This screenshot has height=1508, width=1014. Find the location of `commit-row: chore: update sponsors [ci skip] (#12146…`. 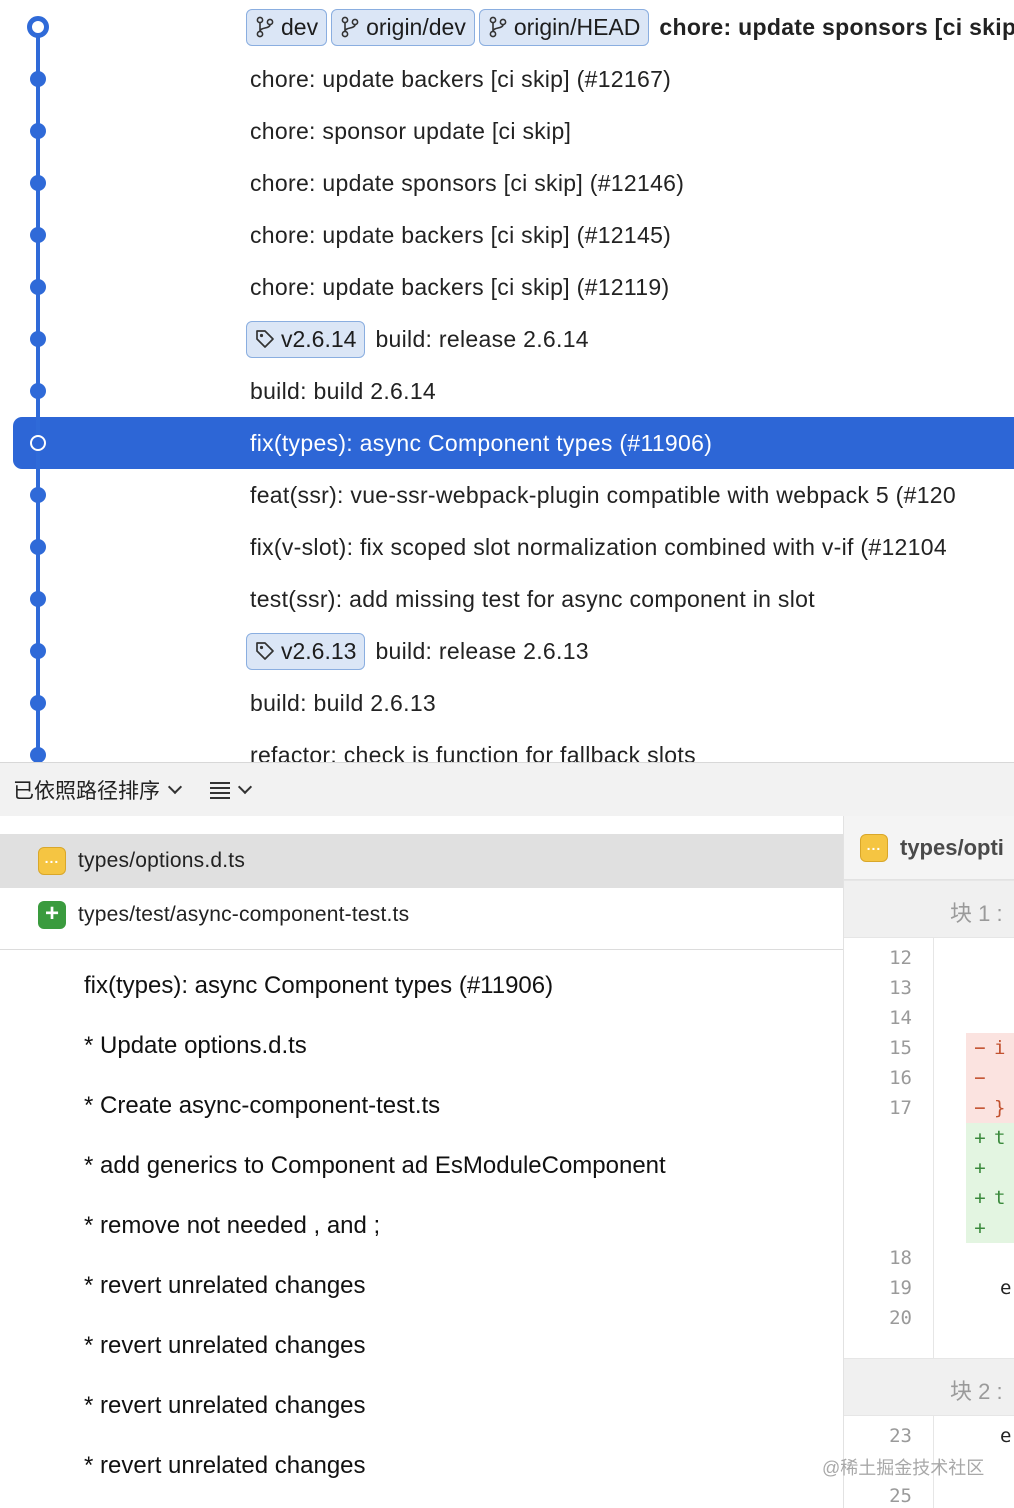

commit-row: chore: update sponsors [ci skip] (#12146… is located at coordinates (507, 183).